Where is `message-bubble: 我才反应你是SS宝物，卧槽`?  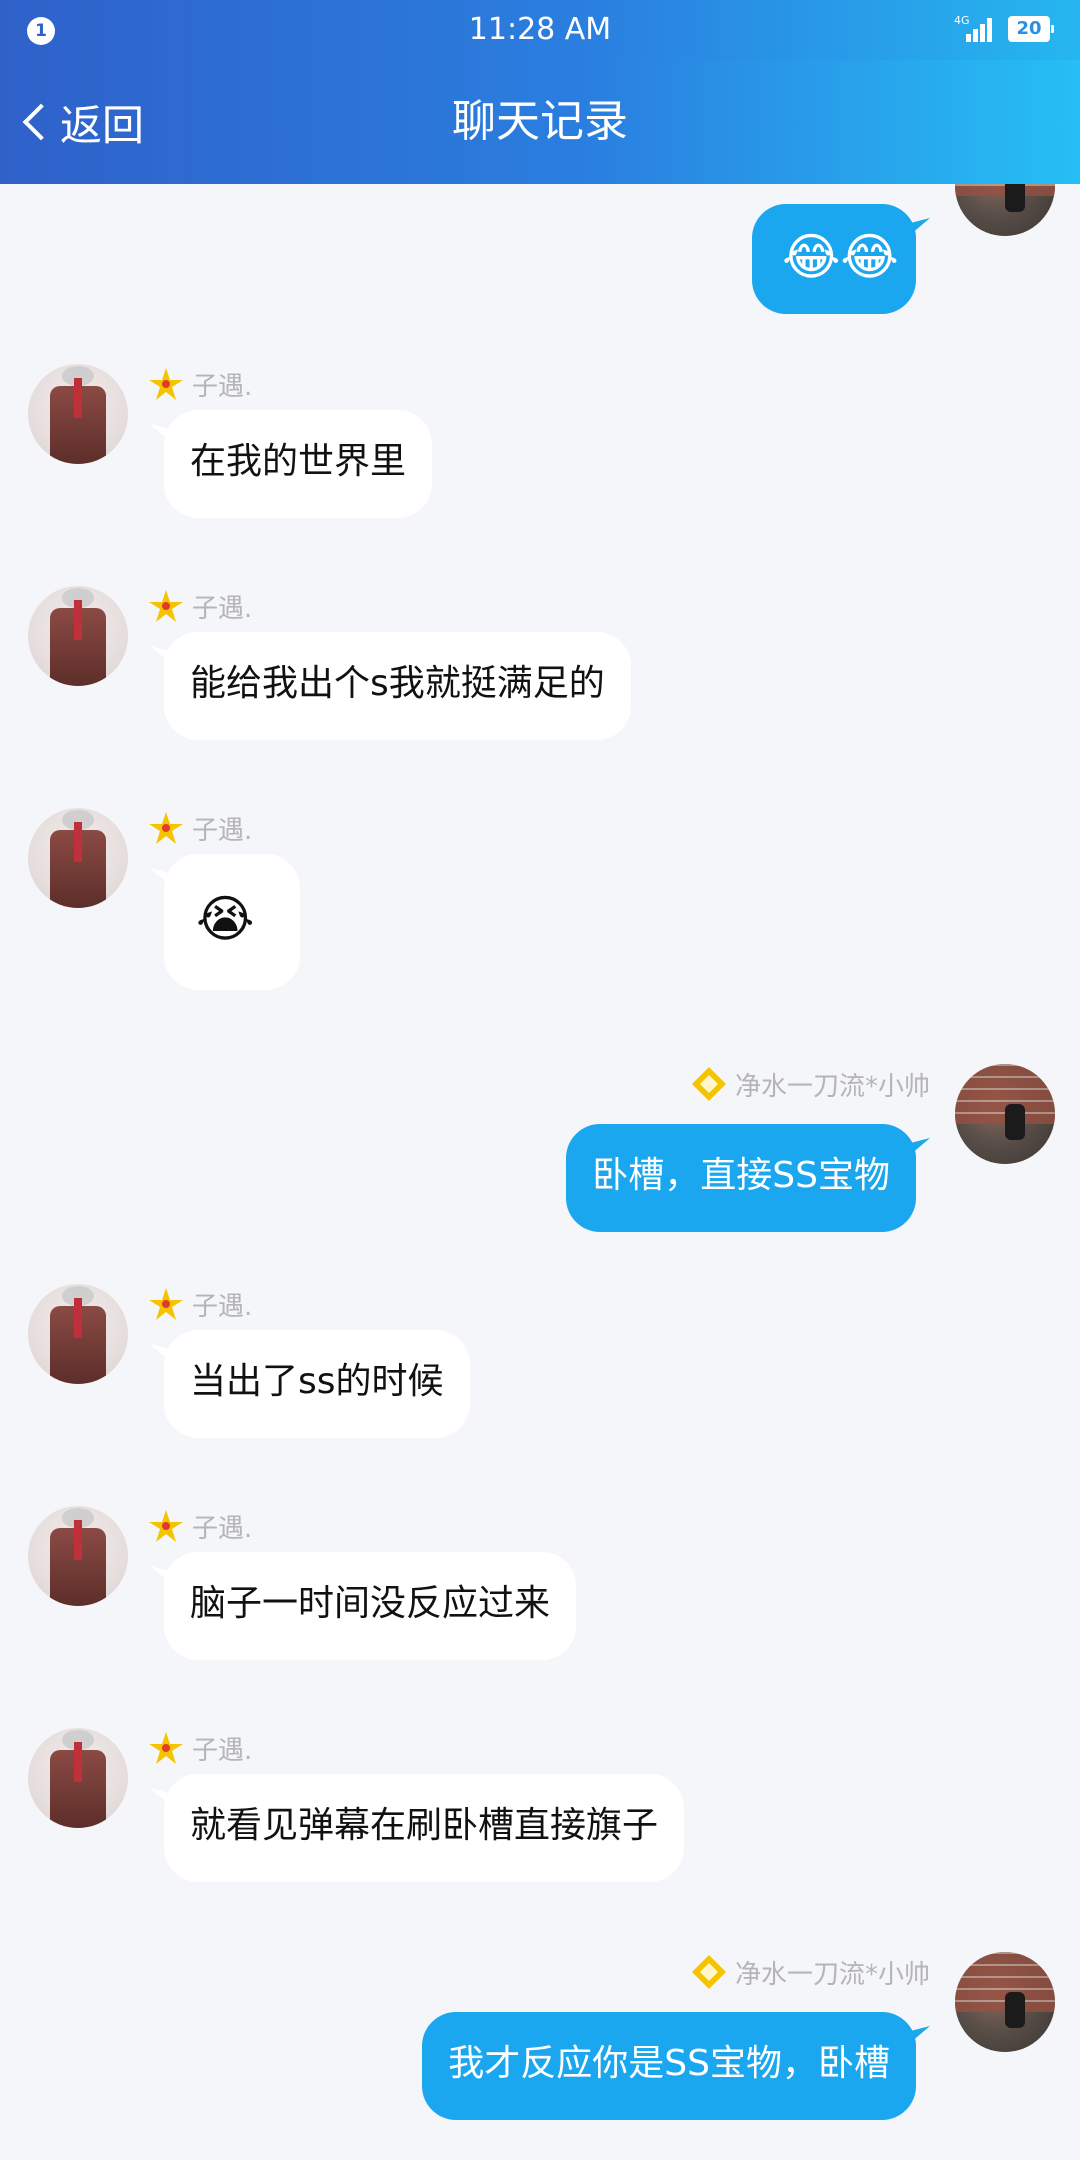 message-bubble: 我才反应你是SS宝物，卧槽 is located at coordinates (669, 2066).